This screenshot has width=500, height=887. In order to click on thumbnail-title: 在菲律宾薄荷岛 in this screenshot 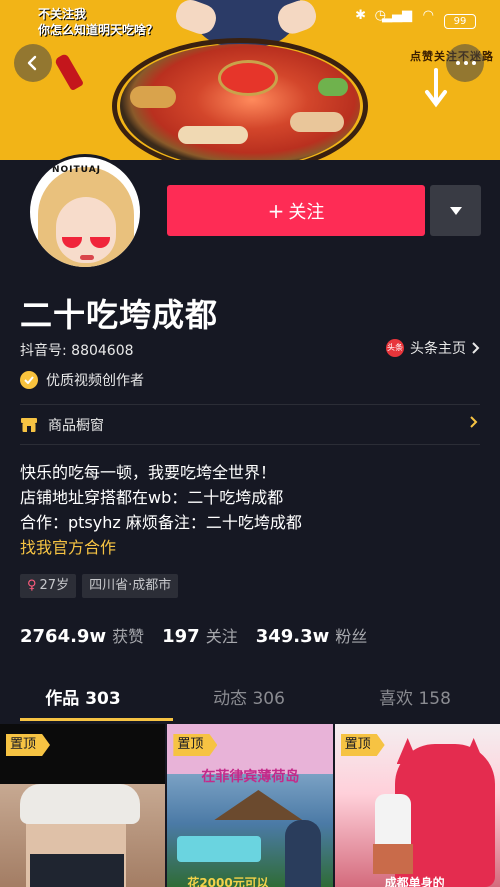, I will do `click(250, 777)`.